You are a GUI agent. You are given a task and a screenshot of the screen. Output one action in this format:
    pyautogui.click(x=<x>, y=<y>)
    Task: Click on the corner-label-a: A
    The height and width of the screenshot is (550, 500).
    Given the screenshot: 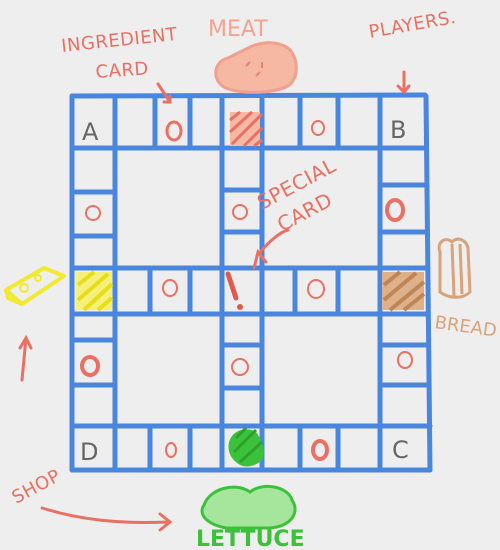 What is the action you would take?
    pyautogui.click(x=90, y=132)
    